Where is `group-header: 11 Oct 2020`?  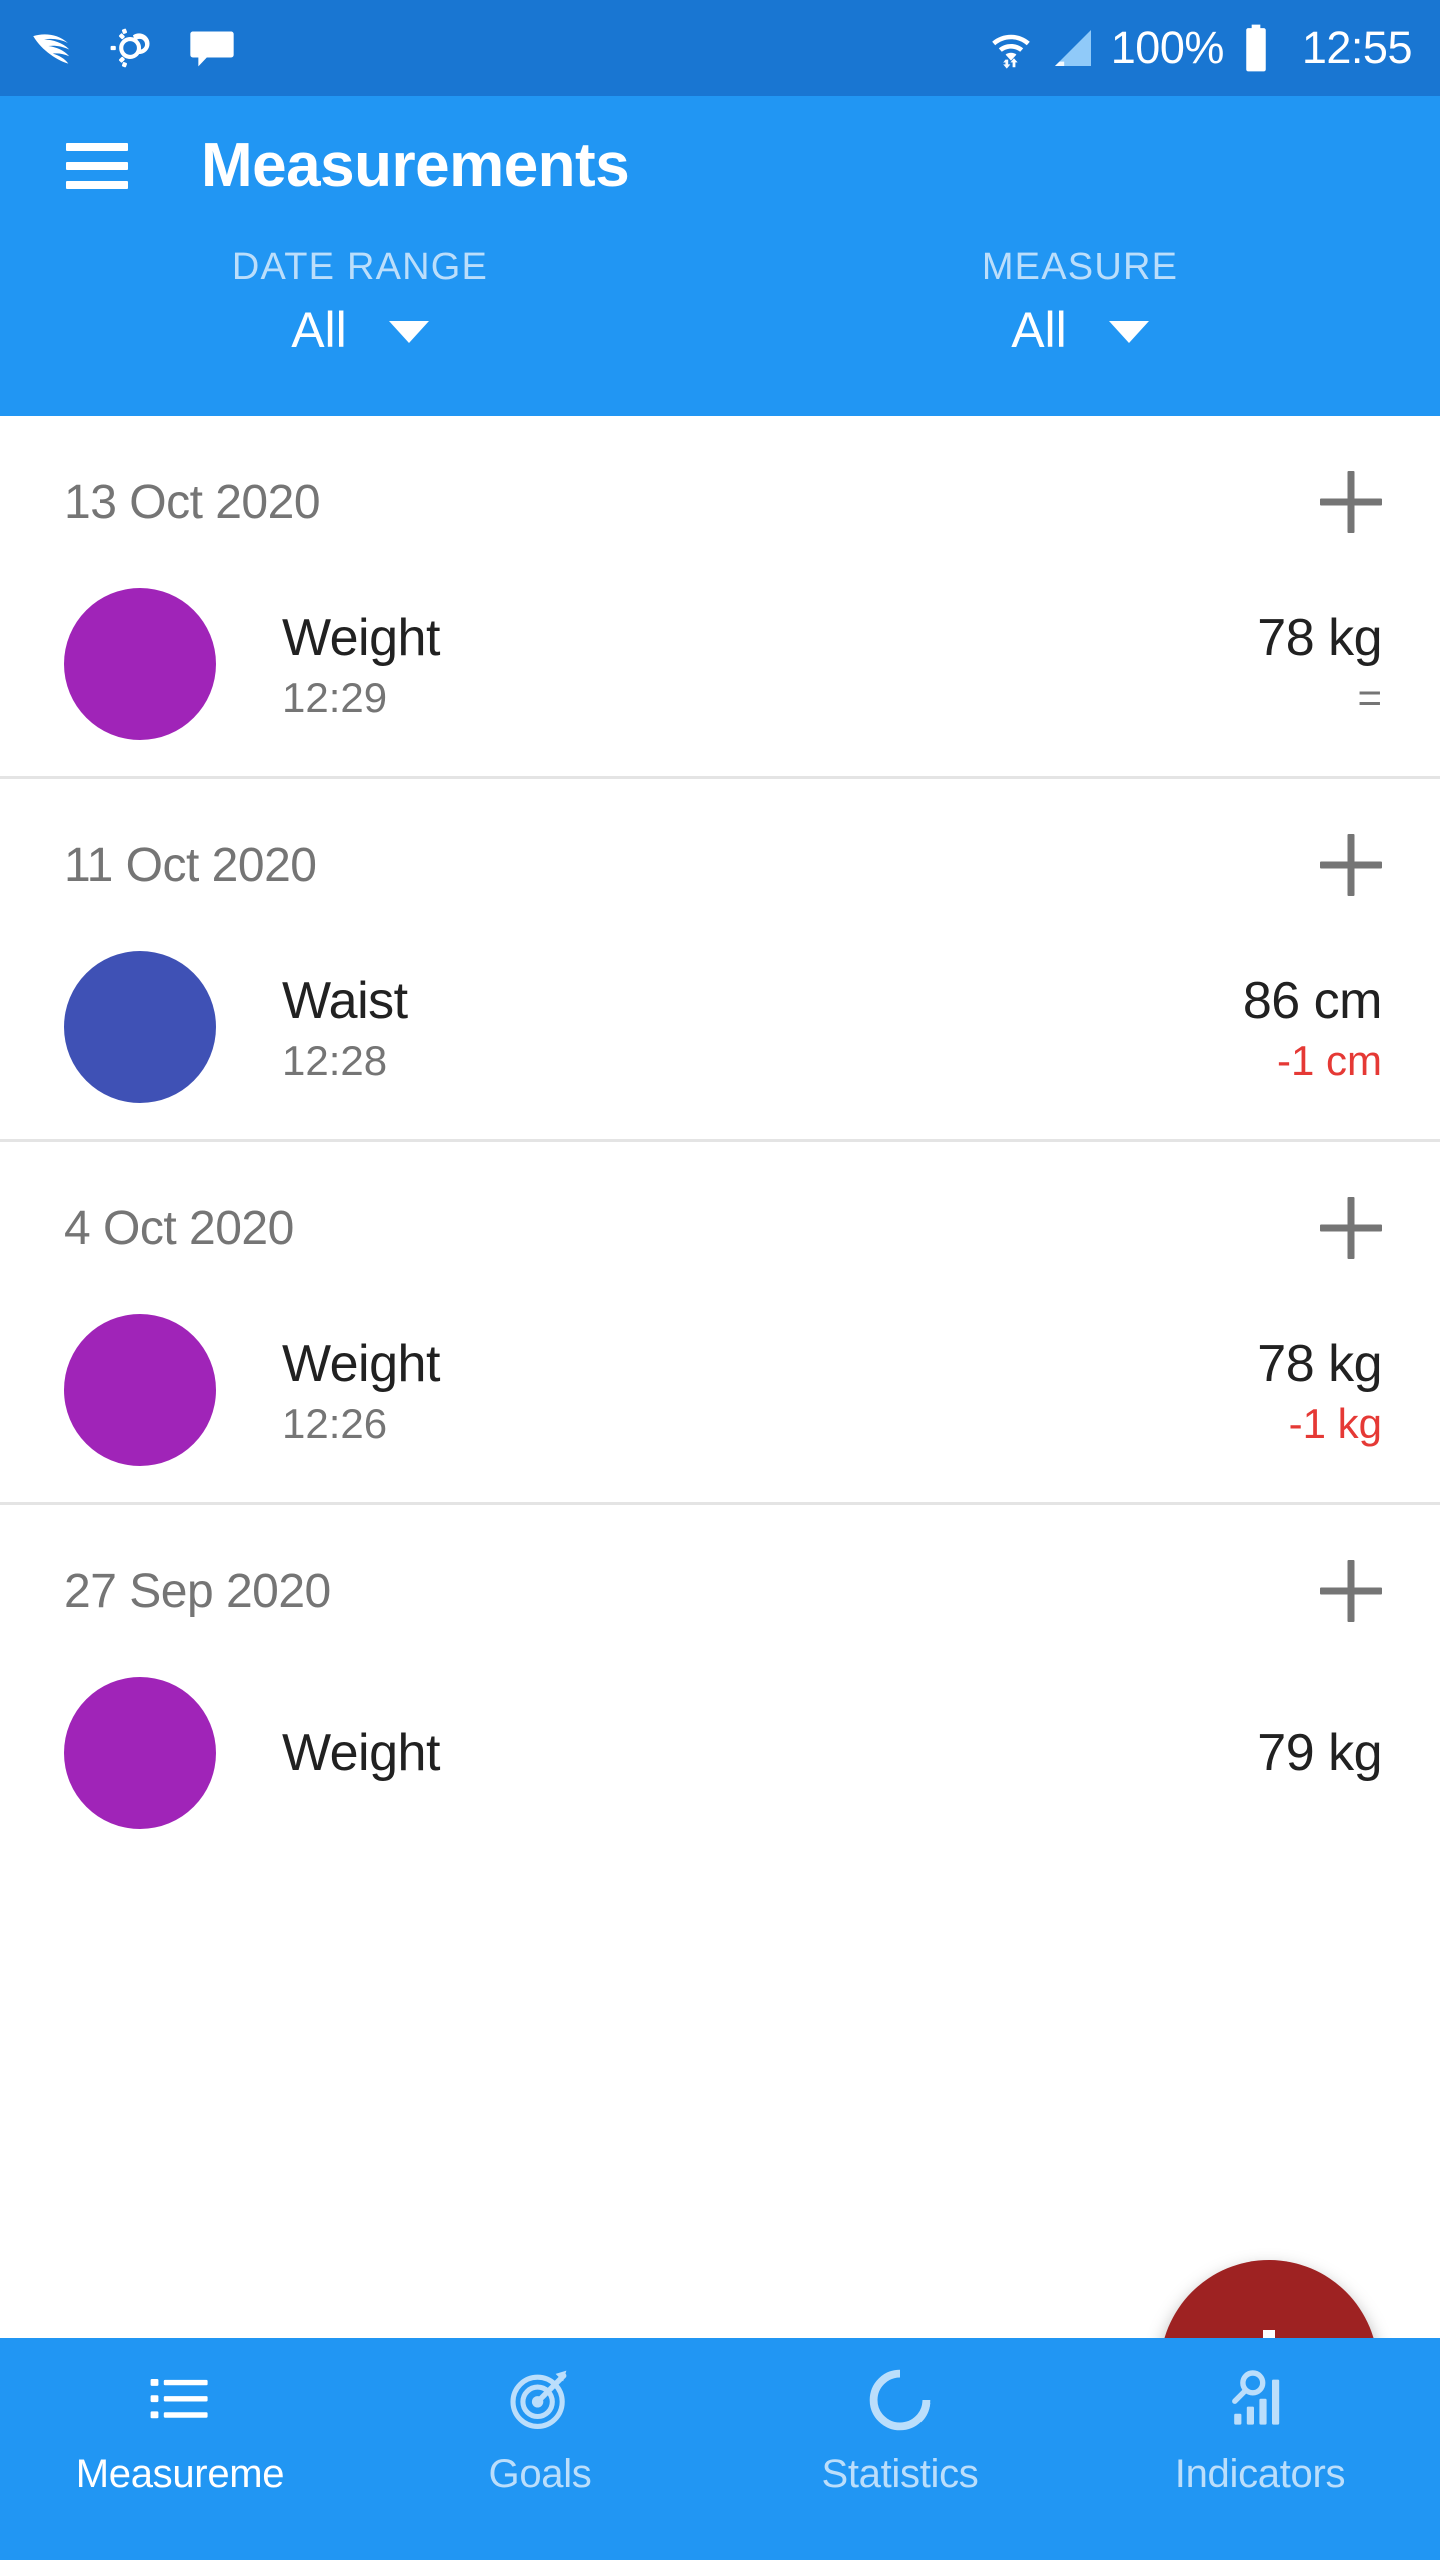 group-header: 11 Oct 2020 is located at coordinates (720, 865).